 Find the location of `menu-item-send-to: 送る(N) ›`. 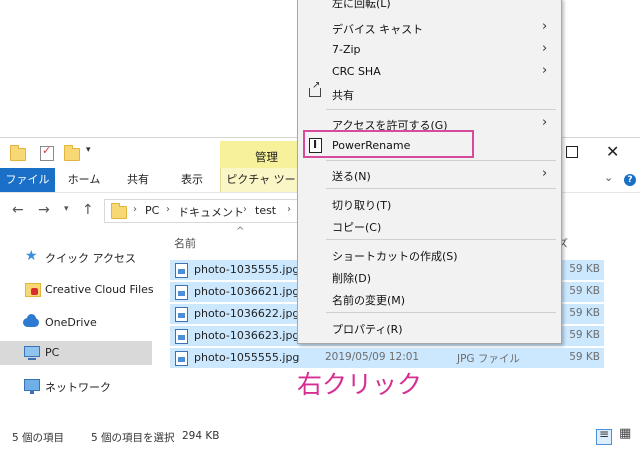

menu-item-send-to: 送る(N) › is located at coordinates (429, 175).